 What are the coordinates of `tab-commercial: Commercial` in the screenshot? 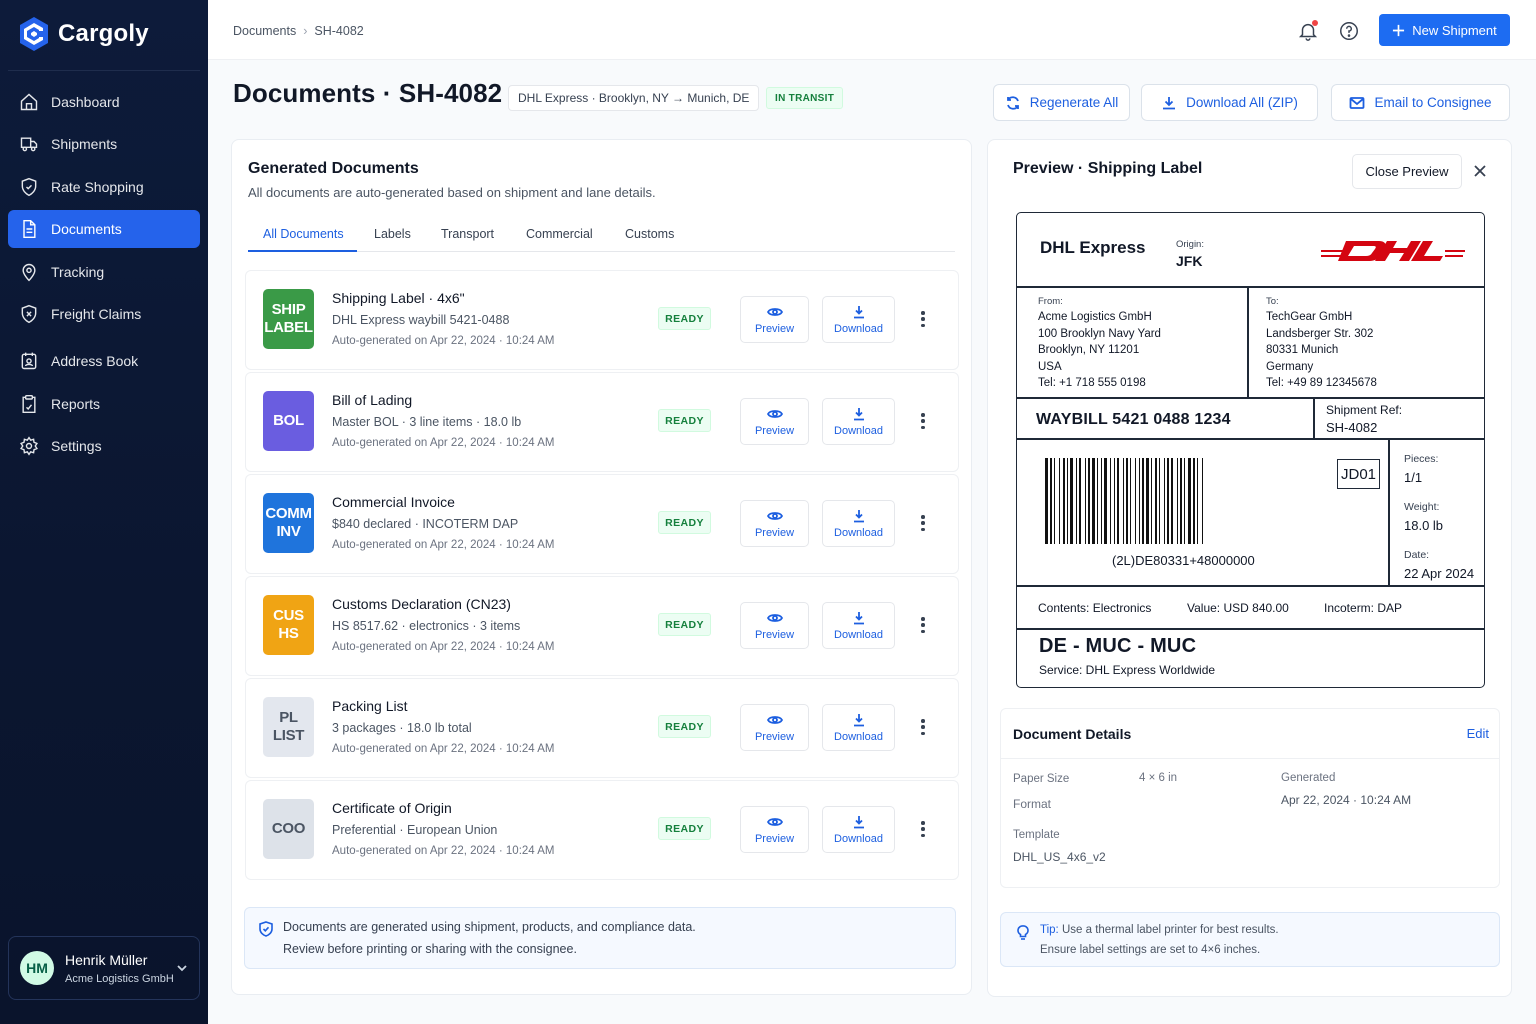 It's located at (559, 239).